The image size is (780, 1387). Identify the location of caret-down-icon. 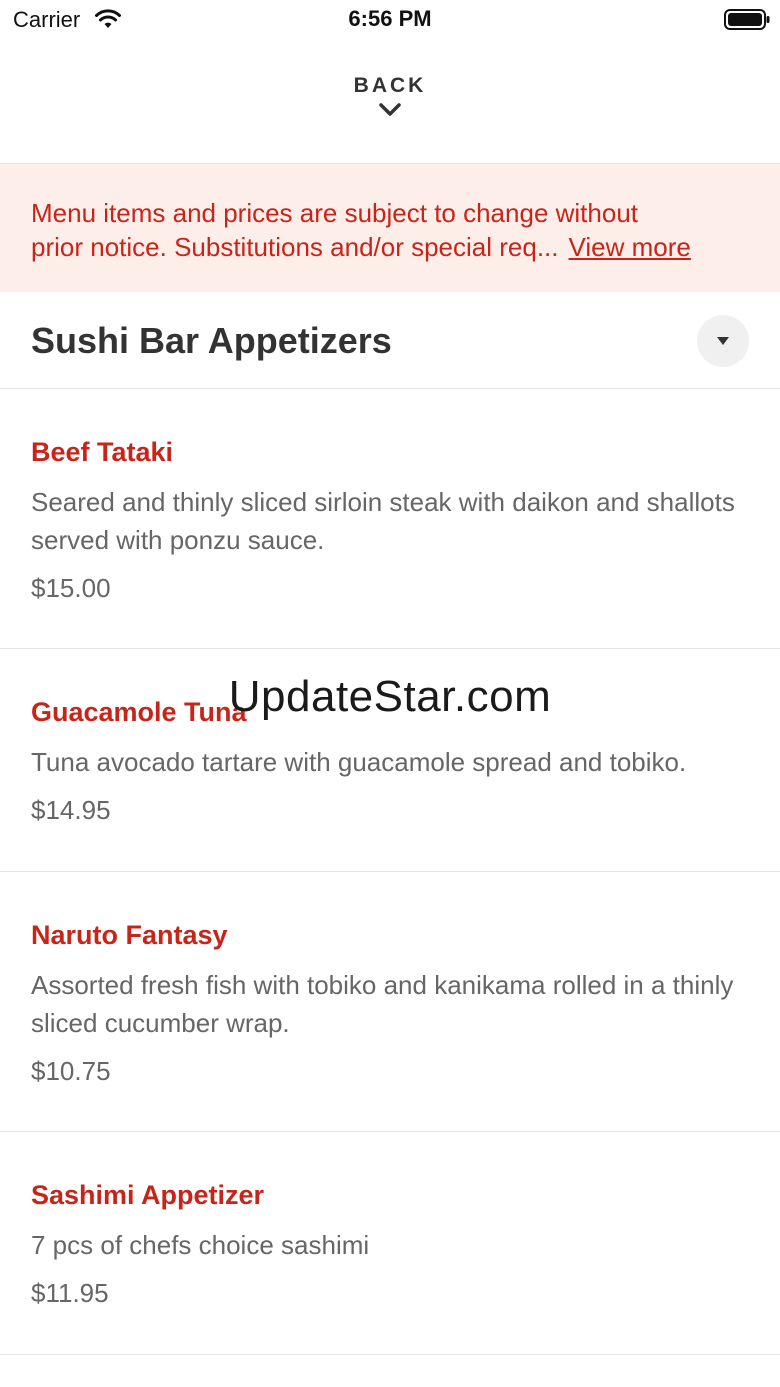
(723, 341).